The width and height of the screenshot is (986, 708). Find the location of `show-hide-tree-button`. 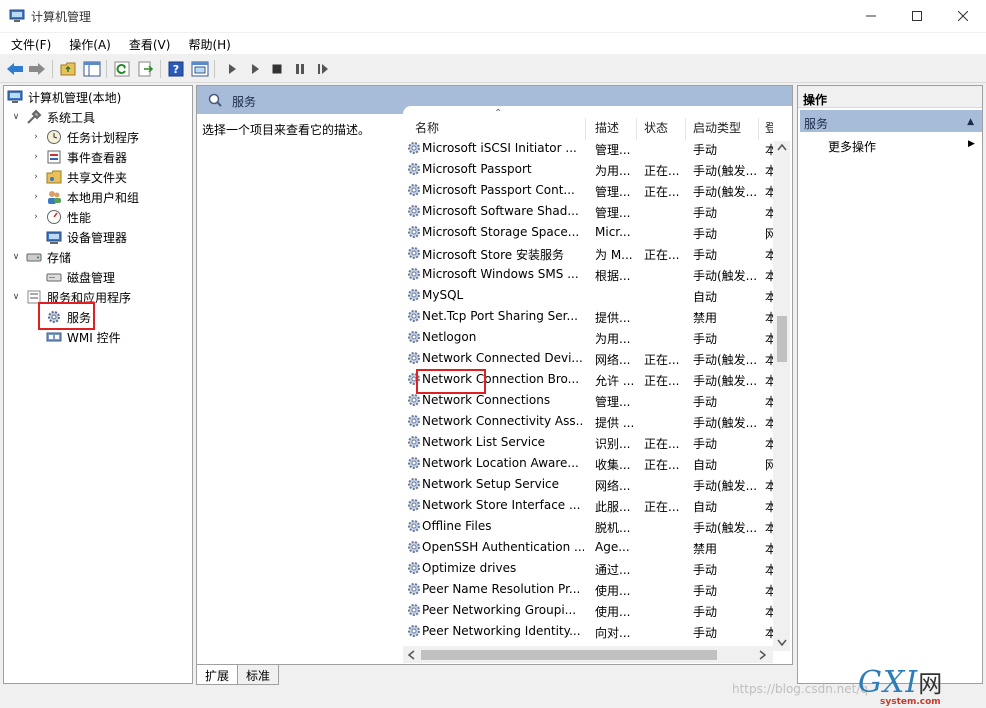

show-hide-tree-button is located at coordinates (92, 69).